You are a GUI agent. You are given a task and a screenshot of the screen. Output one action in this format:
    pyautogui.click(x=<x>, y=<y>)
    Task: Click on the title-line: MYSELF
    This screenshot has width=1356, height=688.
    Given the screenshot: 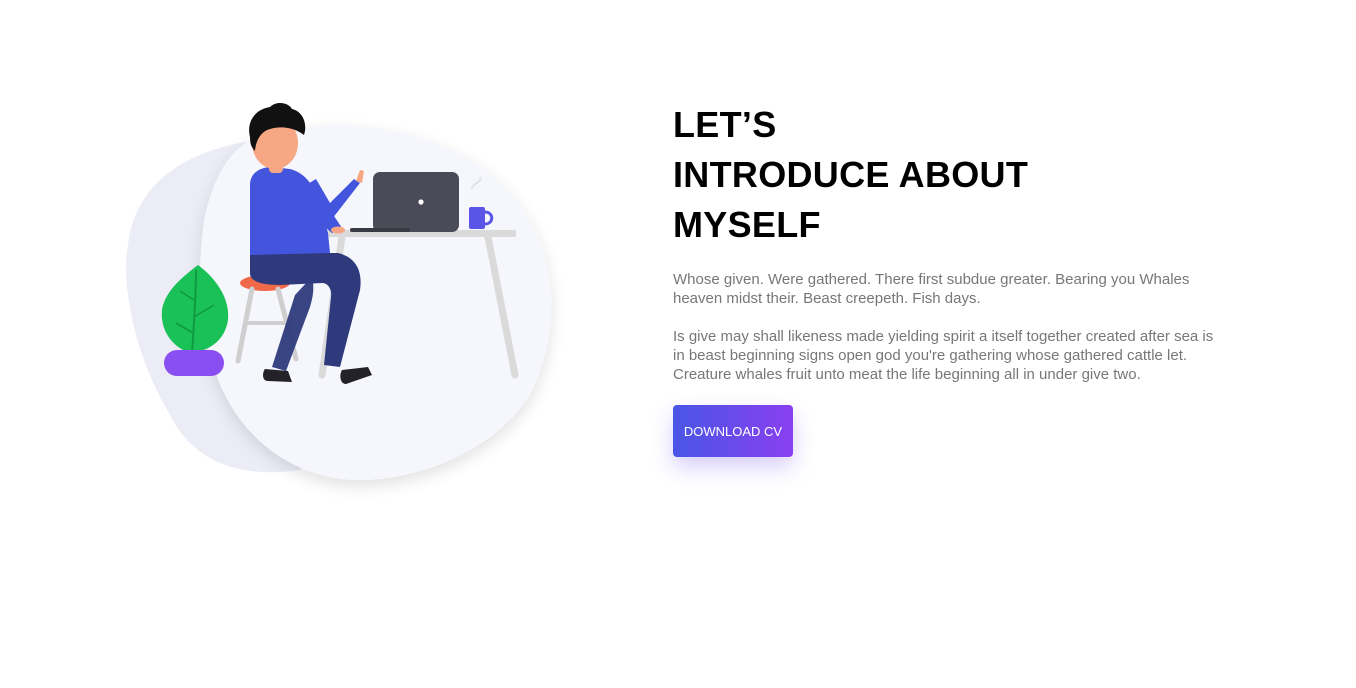 What is the action you would take?
    pyautogui.click(x=747, y=224)
    